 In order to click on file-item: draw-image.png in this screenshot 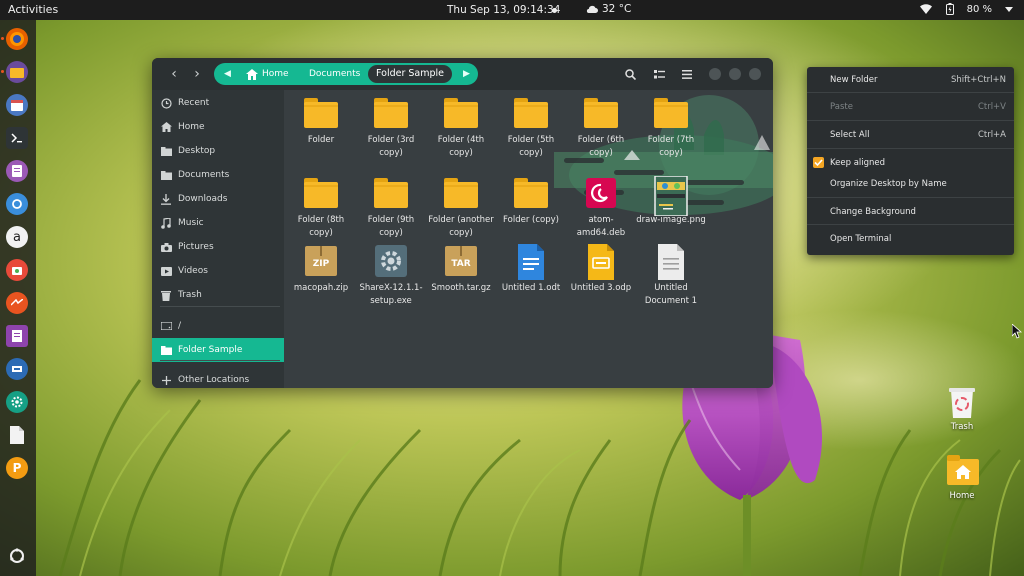, I will do `click(671, 201)`.